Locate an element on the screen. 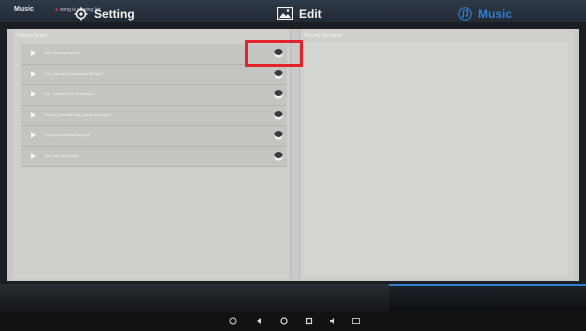 This screenshot has width=586, height=331. tab-music: Music is located at coordinates (485, 13).